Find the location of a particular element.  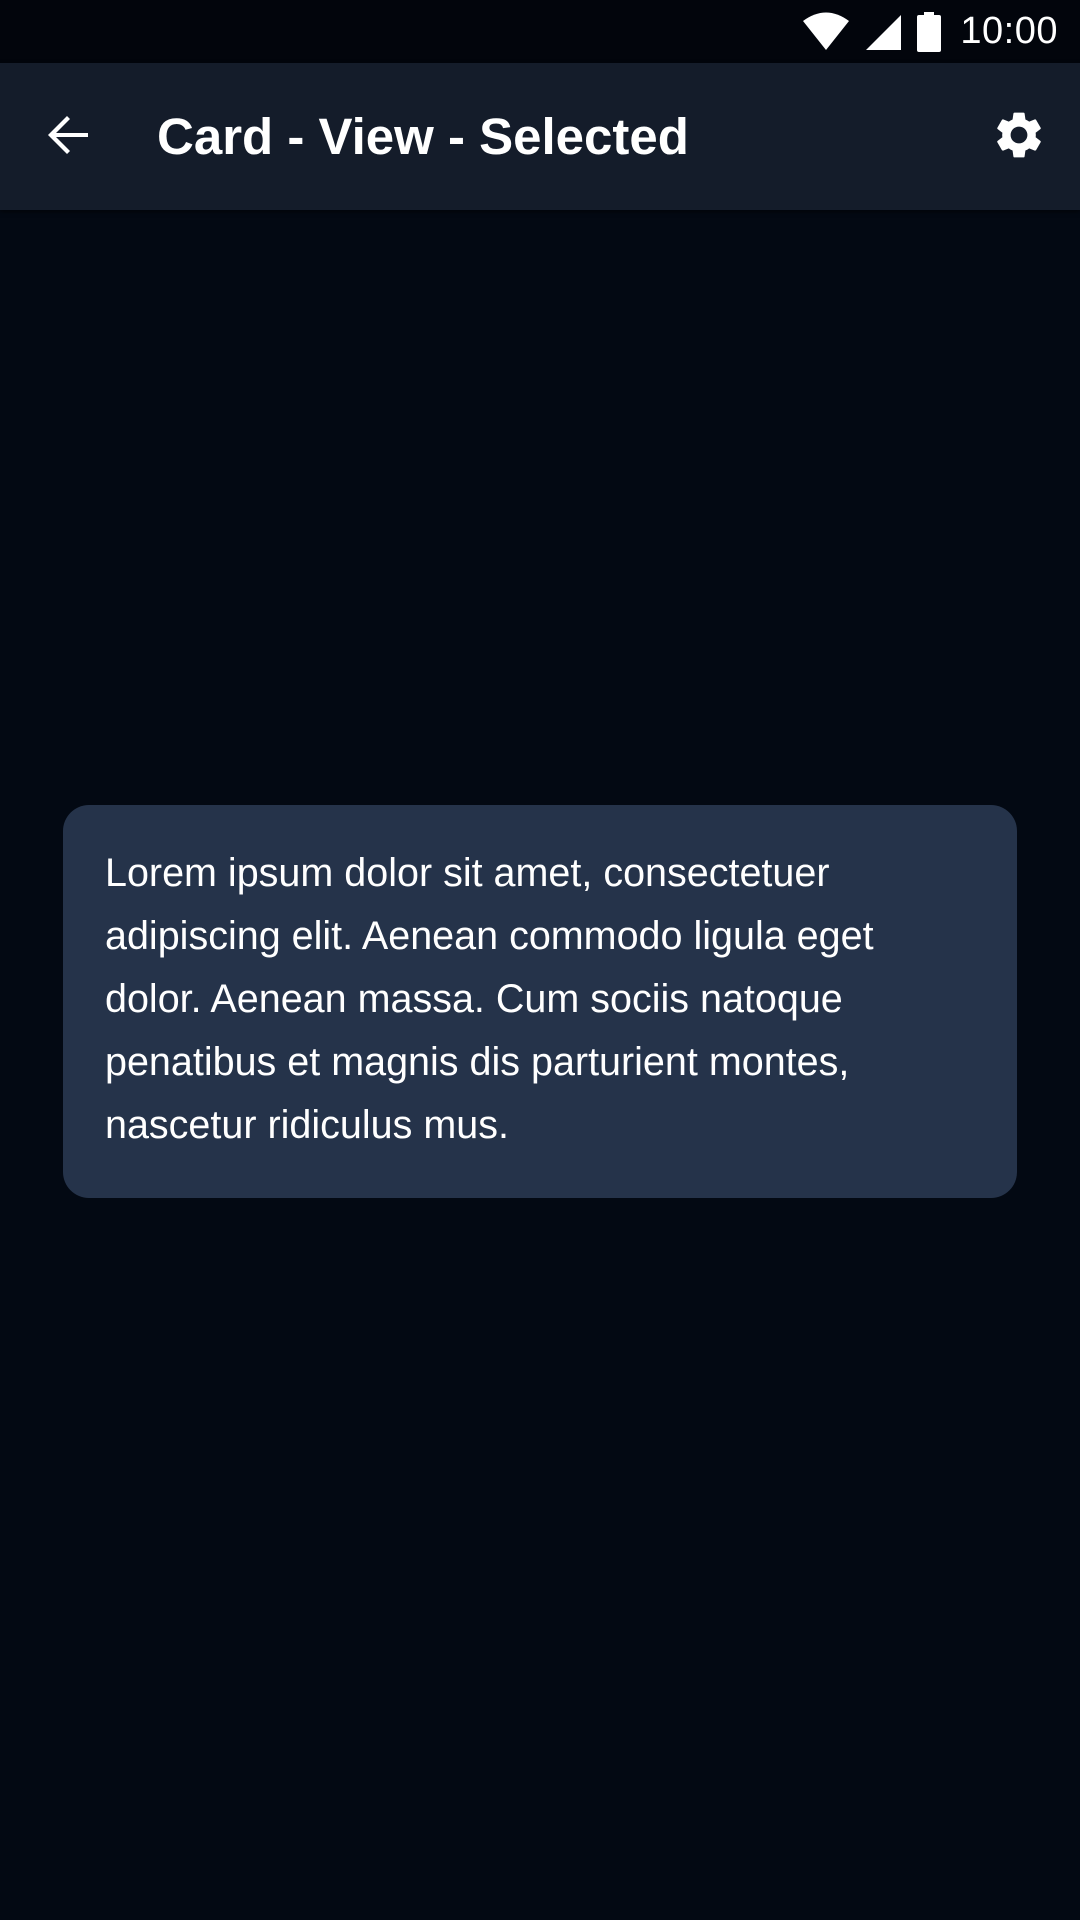

settings-button is located at coordinates (1019, 137).